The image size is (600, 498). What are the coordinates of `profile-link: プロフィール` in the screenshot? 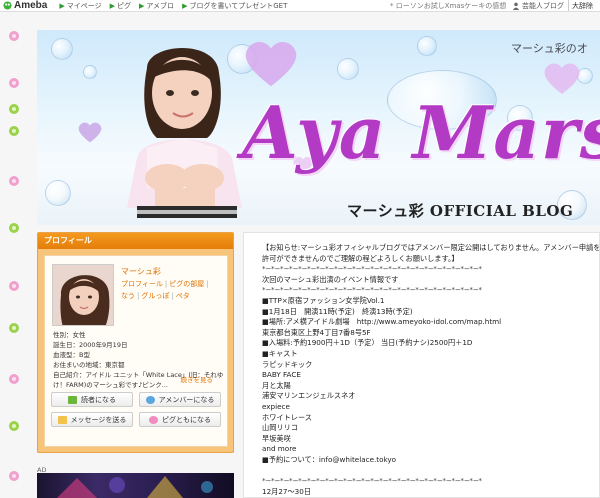 It's located at (142, 284).